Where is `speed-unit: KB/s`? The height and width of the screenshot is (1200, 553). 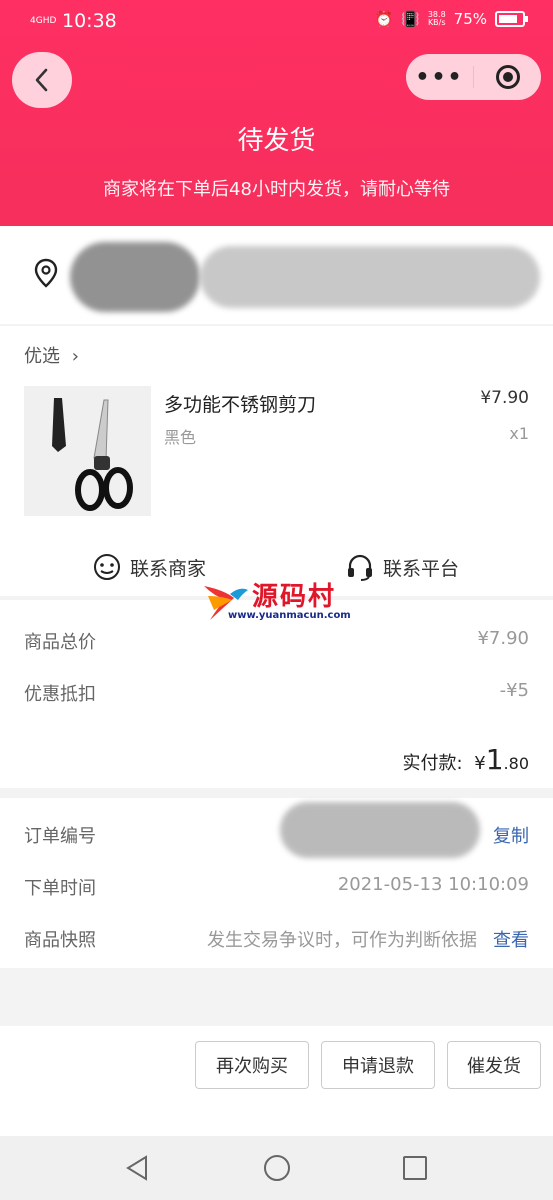
speed-unit: KB/s is located at coordinates (436, 22).